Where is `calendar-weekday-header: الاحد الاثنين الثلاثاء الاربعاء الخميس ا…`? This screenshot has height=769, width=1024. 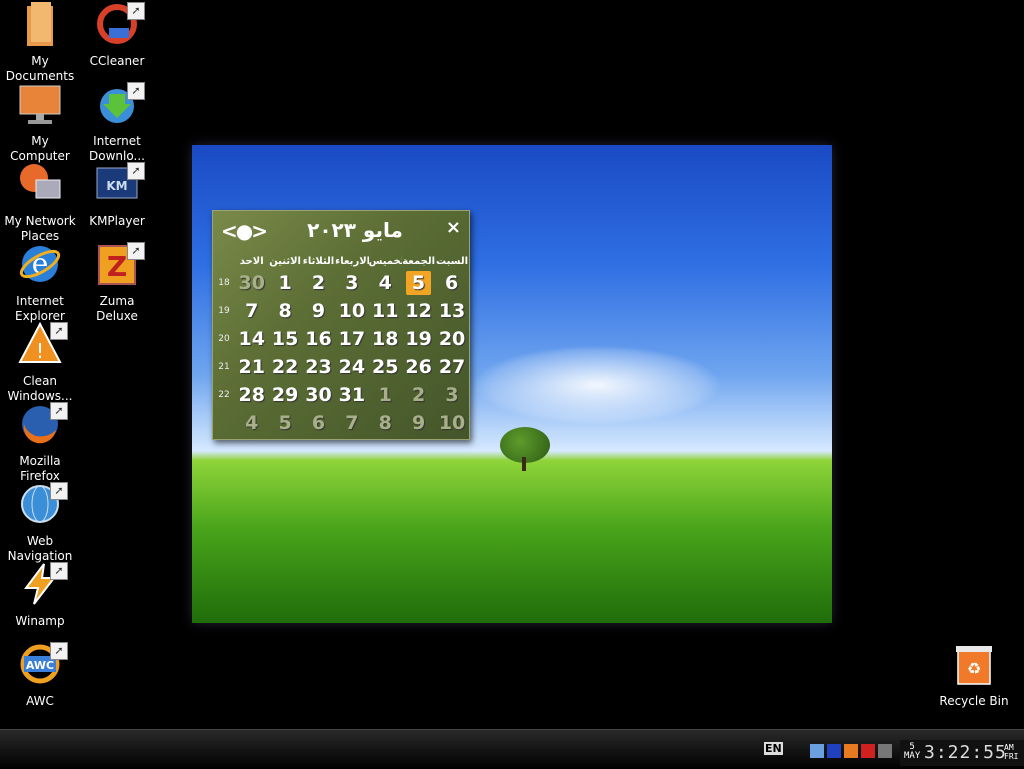 calendar-weekday-header: الاحد الاثنين الثلاثاء الاربعاء الخميس ا… is located at coordinates (352, 261).